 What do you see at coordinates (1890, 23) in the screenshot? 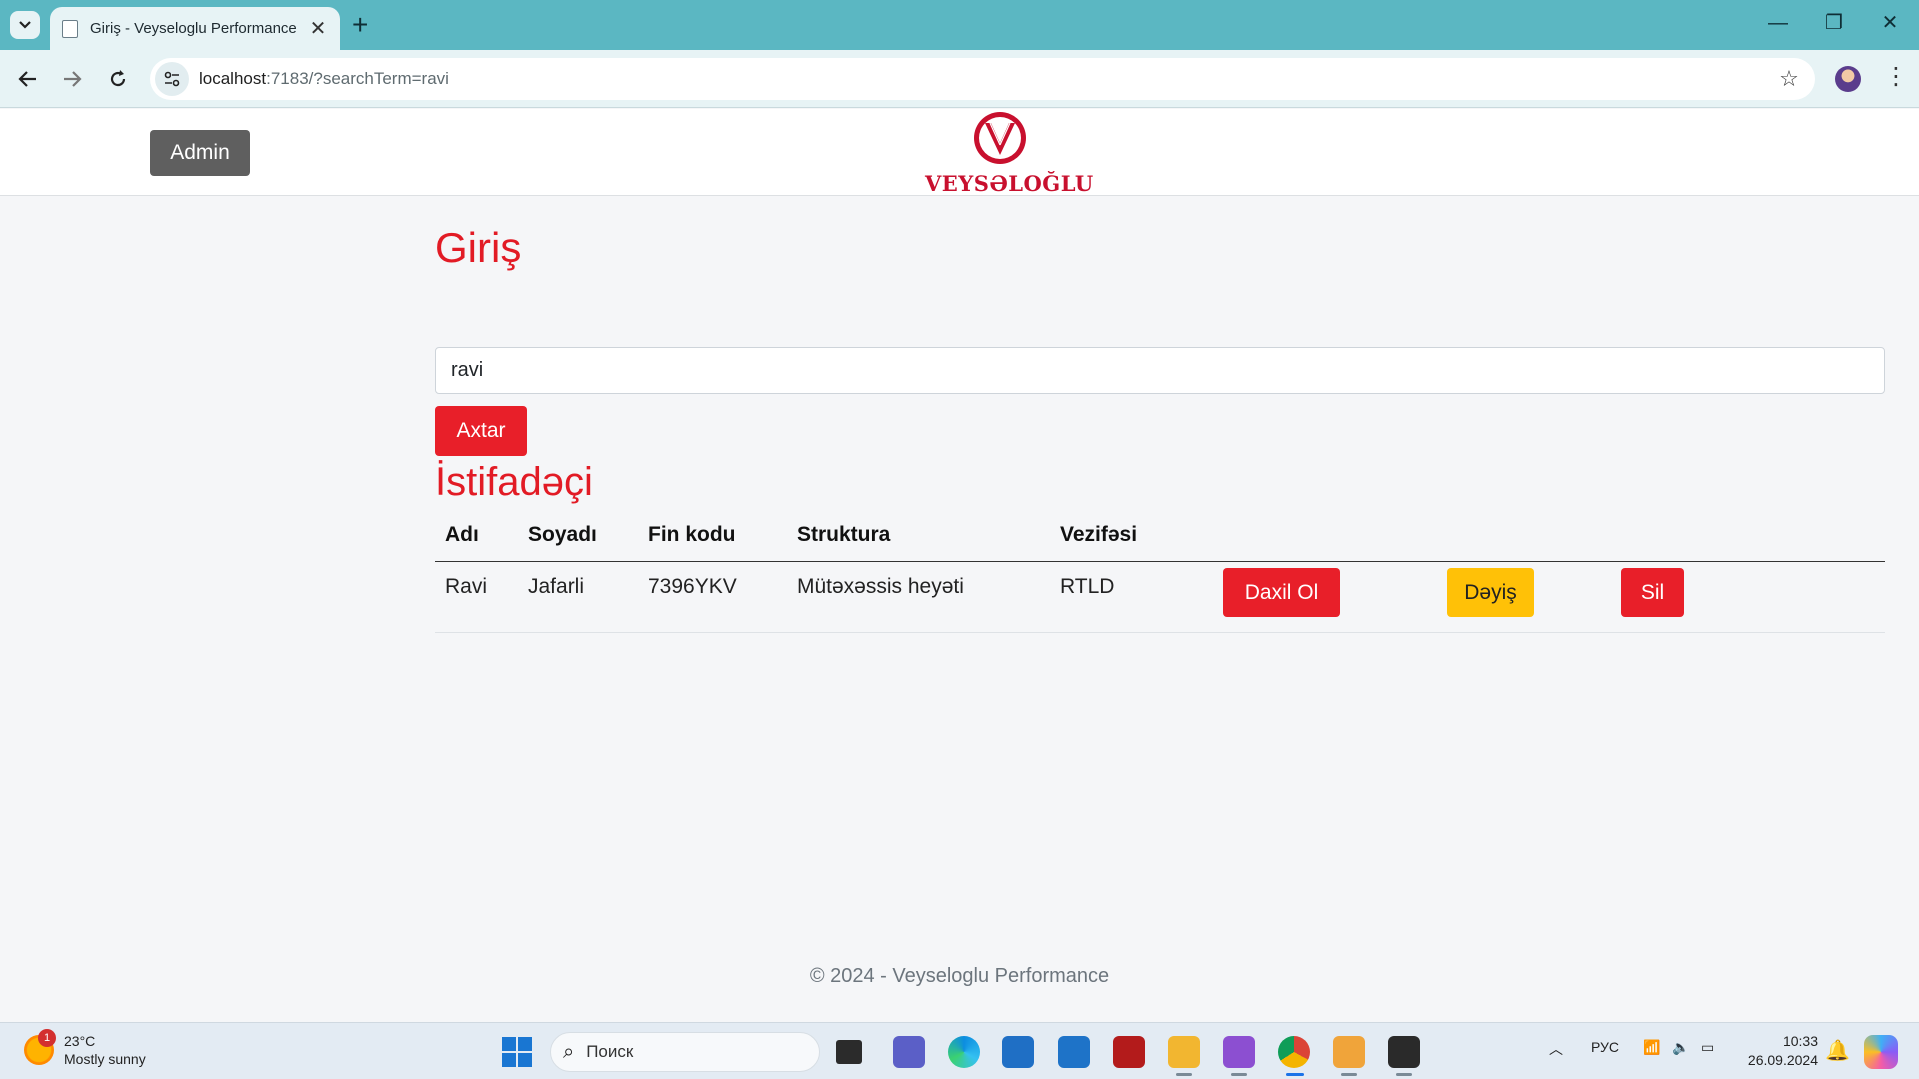
I see `window-close-button: ✕` at bounding box center [1890, 23].